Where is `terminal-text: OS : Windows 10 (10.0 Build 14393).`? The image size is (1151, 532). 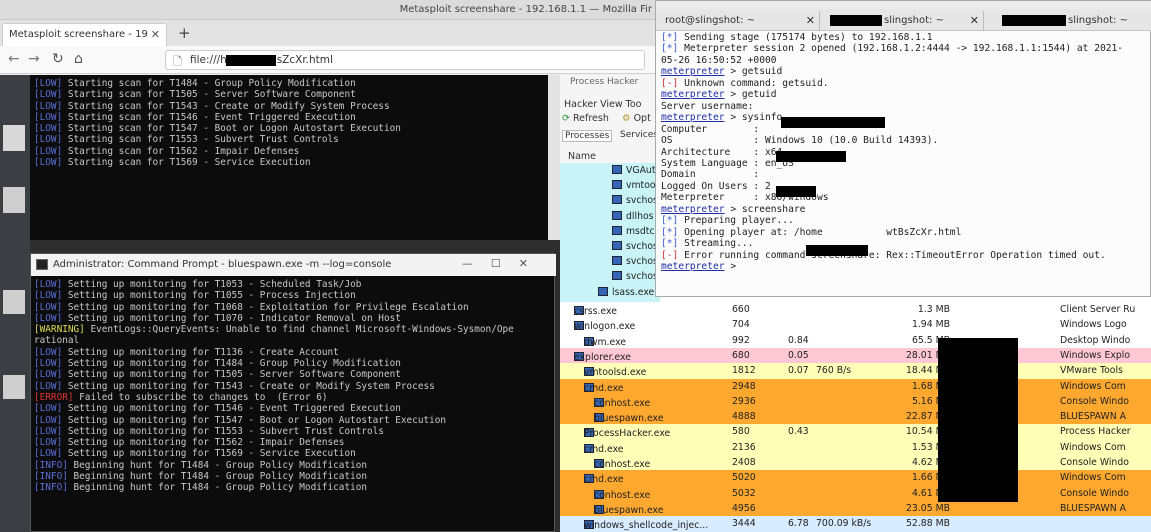 terminal-text: OS : Windows 10 (10.0 Build 14393). is located at coordinates (800, 141).